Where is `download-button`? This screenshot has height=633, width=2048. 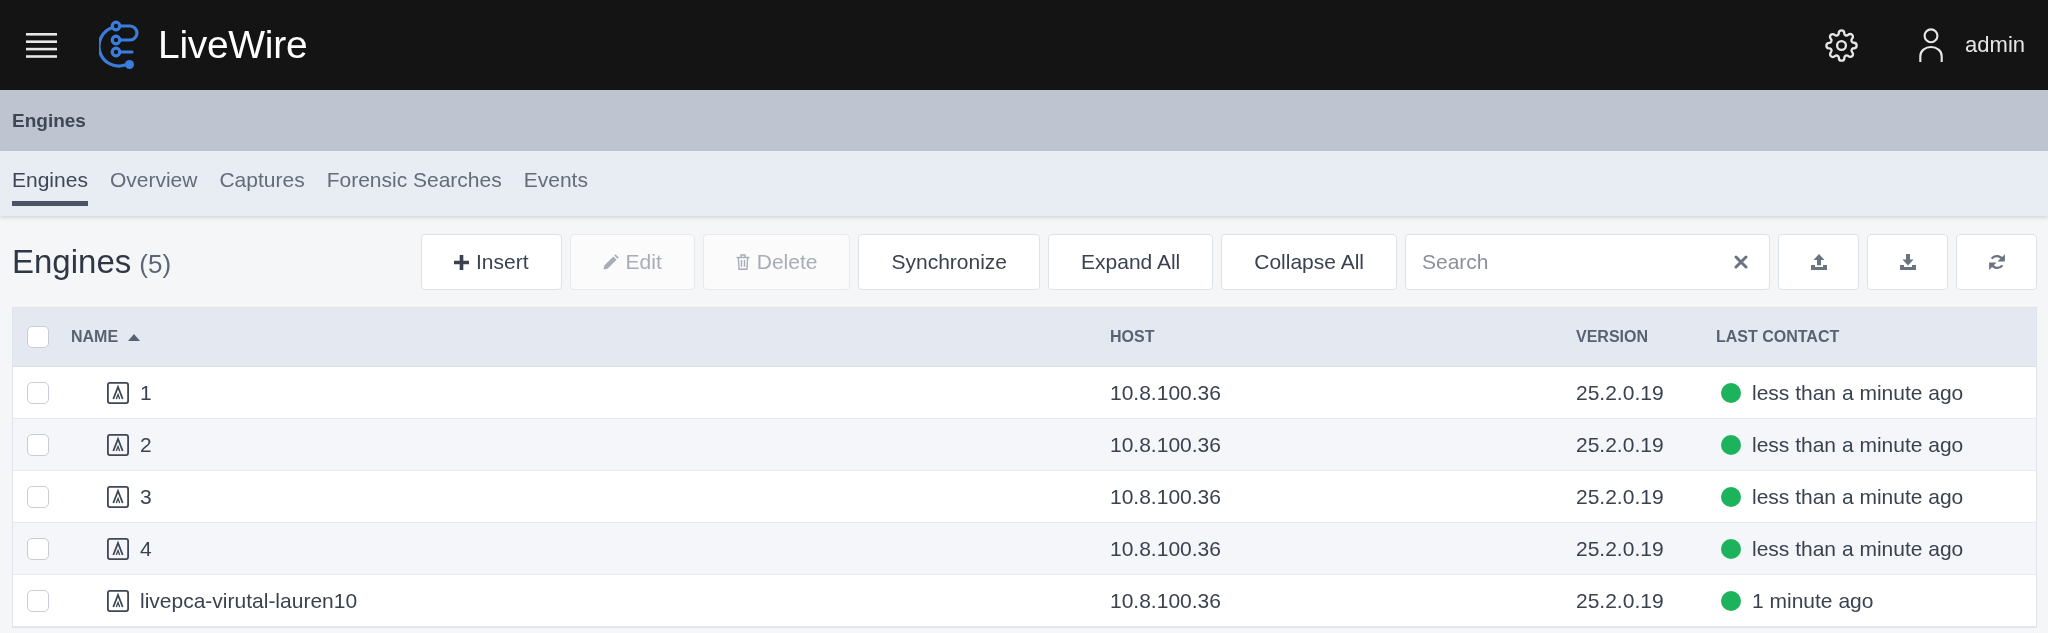 download-button is located at coordinates (1907, 262).